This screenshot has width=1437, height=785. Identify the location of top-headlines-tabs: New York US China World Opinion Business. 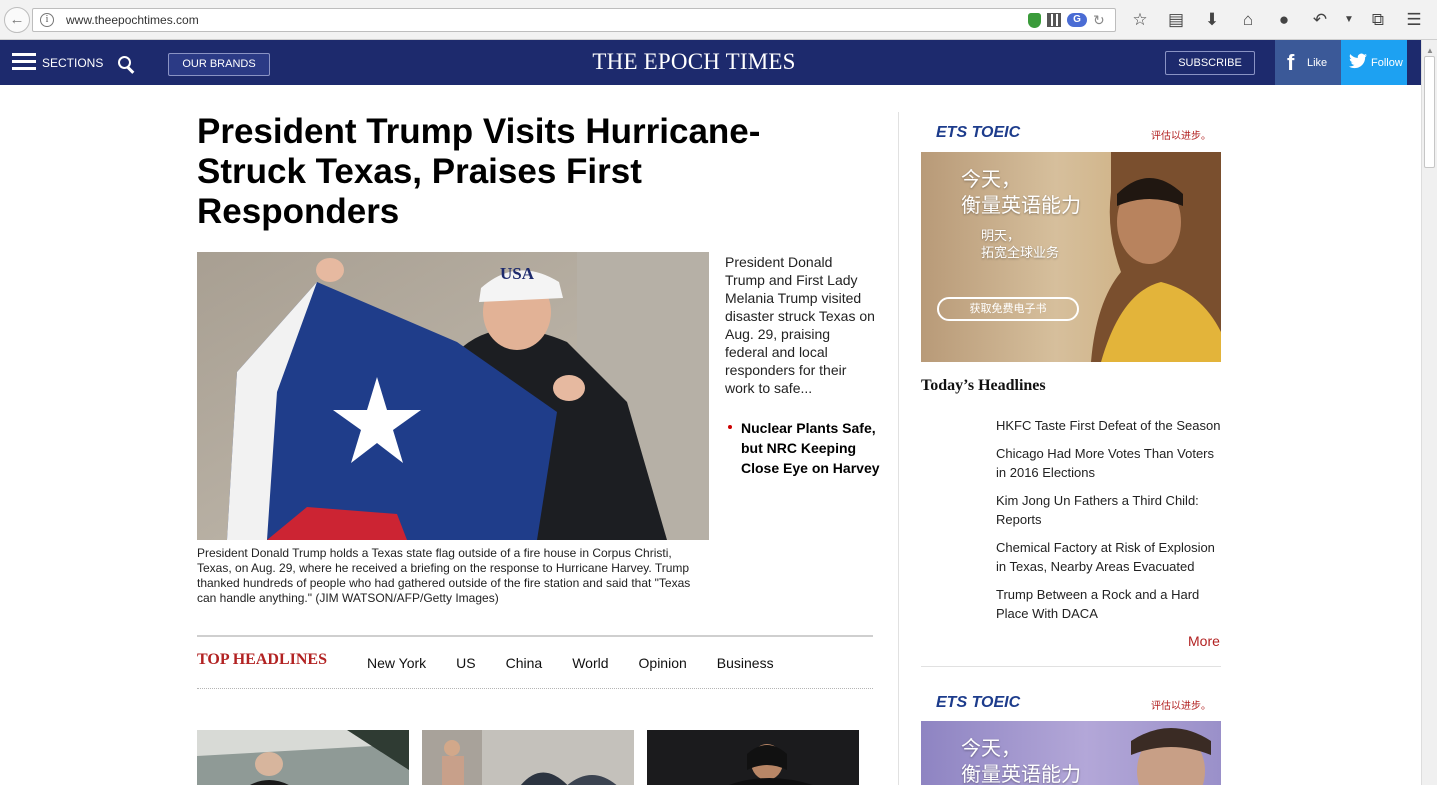
(570, 663).